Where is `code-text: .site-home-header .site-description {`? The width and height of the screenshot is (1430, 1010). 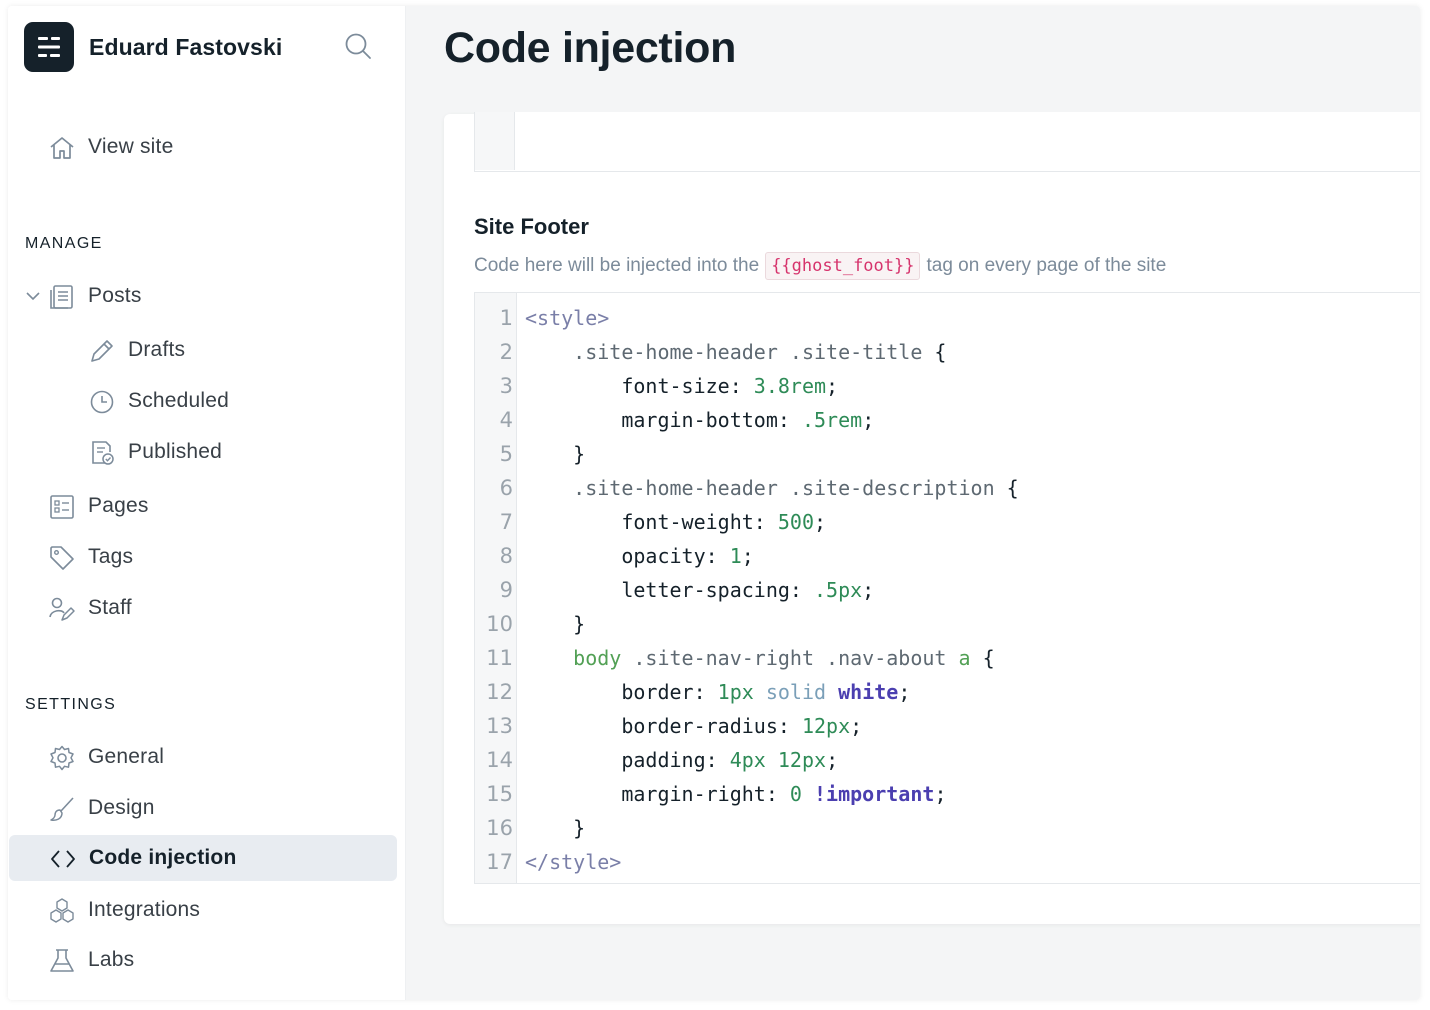
code-text: .site-home-header .site-description { is located at coordinates (796, 488).